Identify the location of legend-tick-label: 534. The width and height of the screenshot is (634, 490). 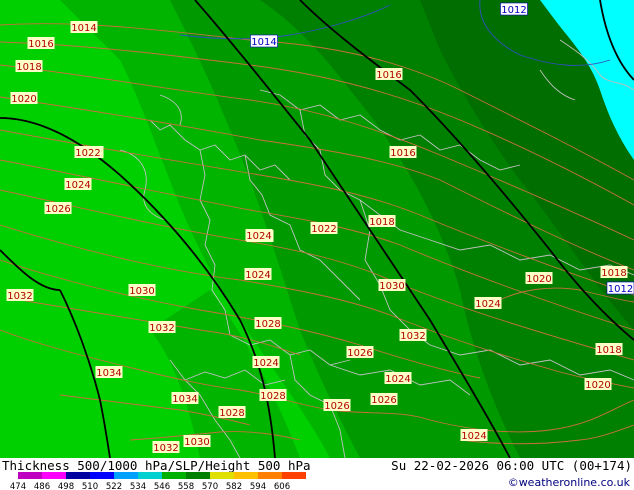
(138, 486).